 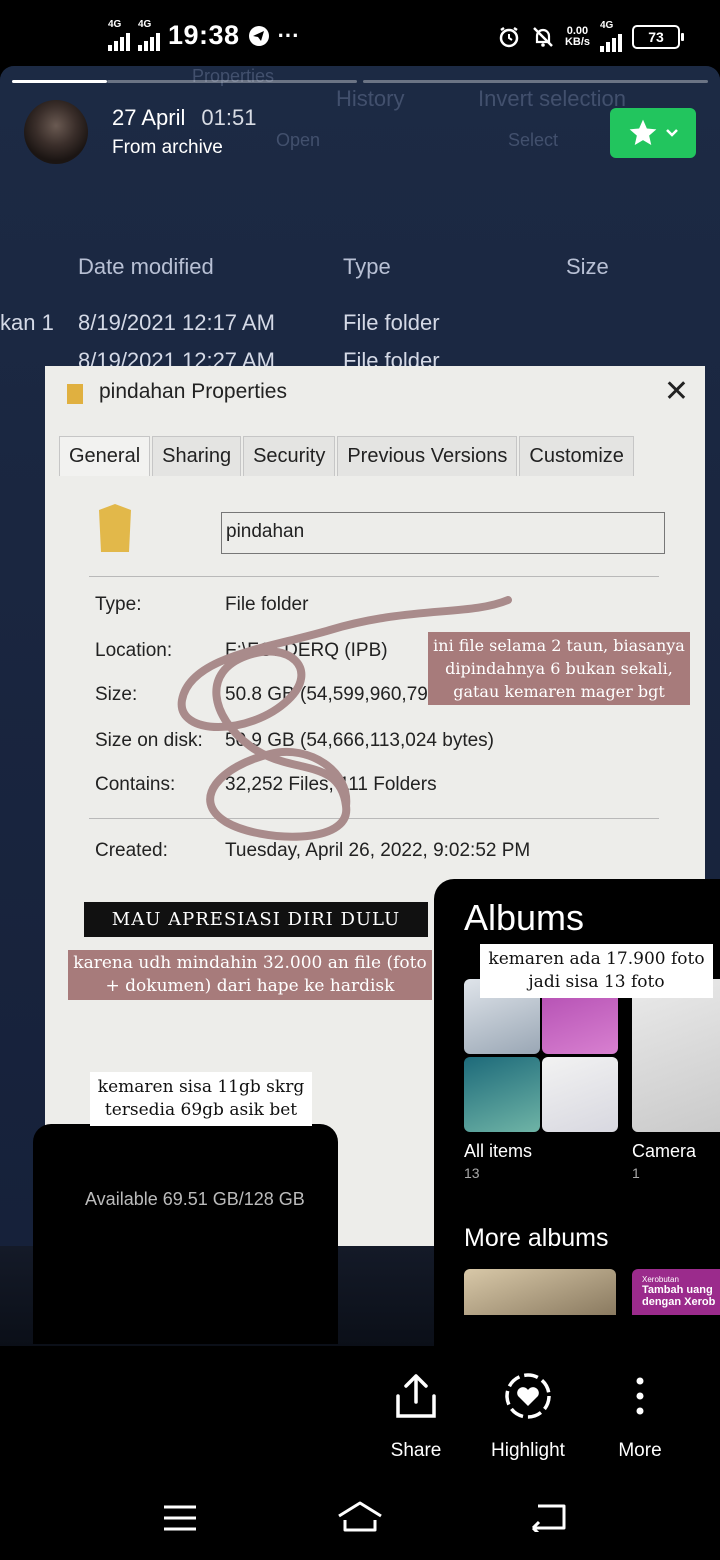 What do you see at coordinates (140, 132) in the screenshot?
I see `story-header: 27 April 01:51 From archive` at bounding box center [140, 132].